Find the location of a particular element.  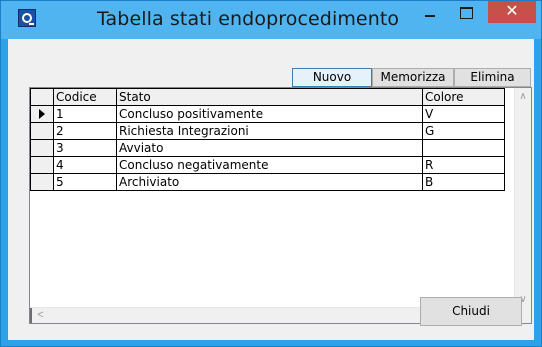

maximize-icon is located at coordinates (466, 13).